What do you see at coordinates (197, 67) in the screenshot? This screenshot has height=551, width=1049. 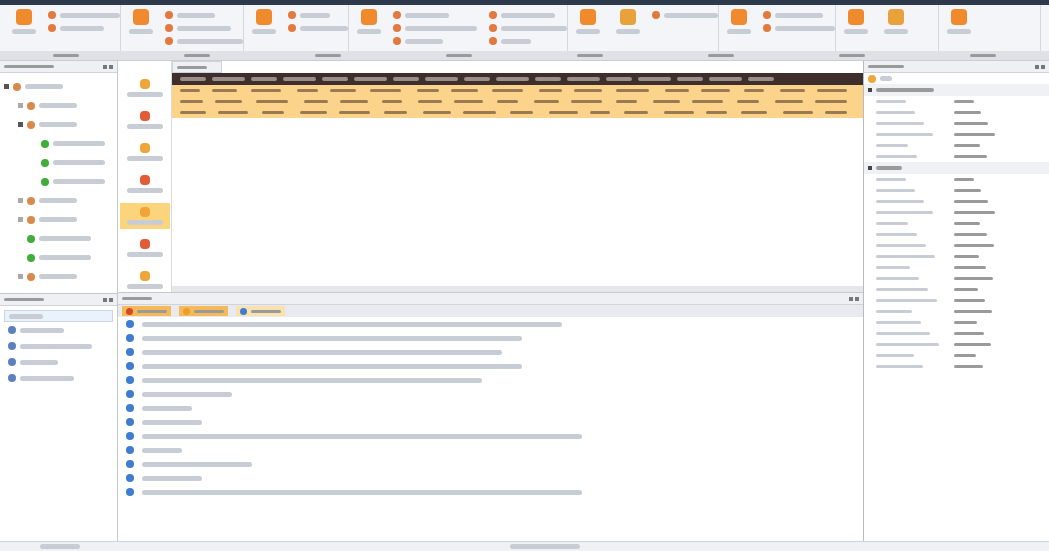 I see `document-tab` at bounding box center [197, 67].